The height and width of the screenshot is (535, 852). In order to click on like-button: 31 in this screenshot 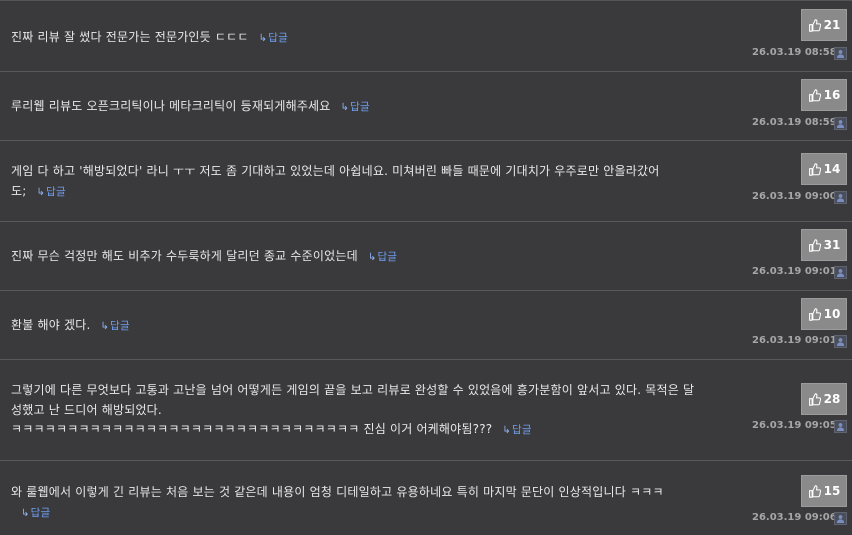, I will do `click(824, 245)`.